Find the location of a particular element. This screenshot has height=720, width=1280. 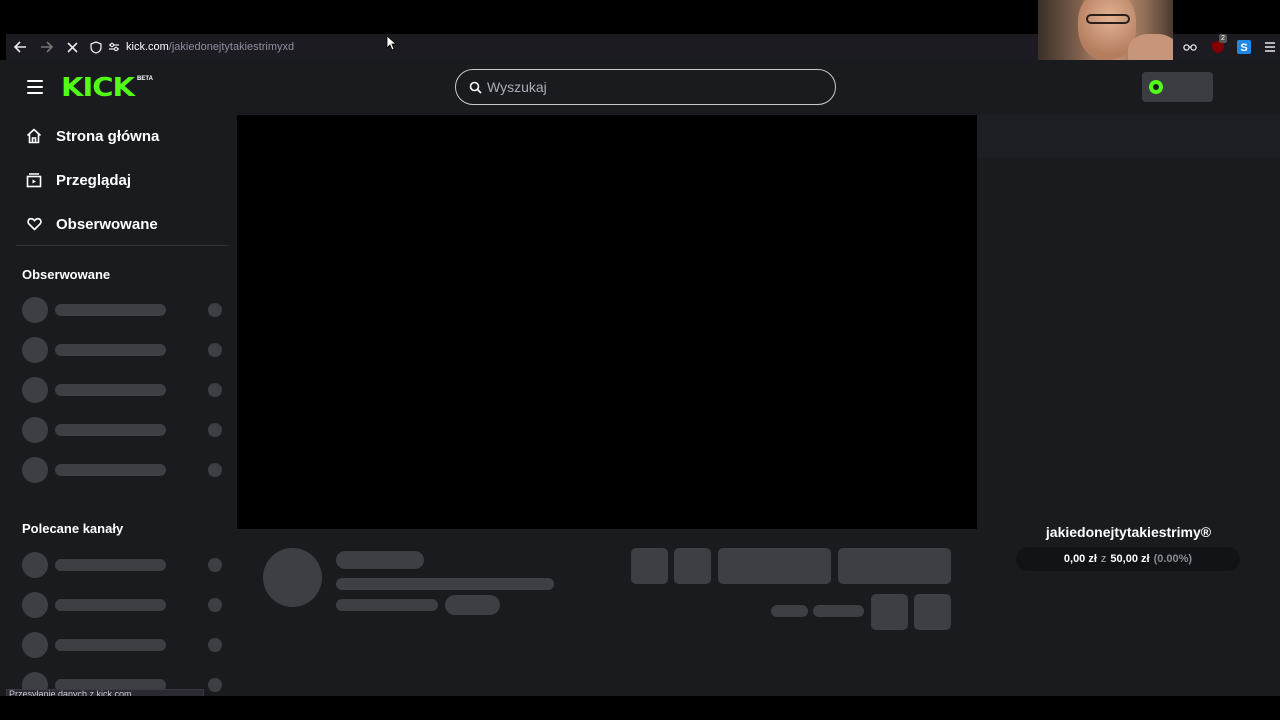

url-domain: kick.com is located at coordinates (147, 47).